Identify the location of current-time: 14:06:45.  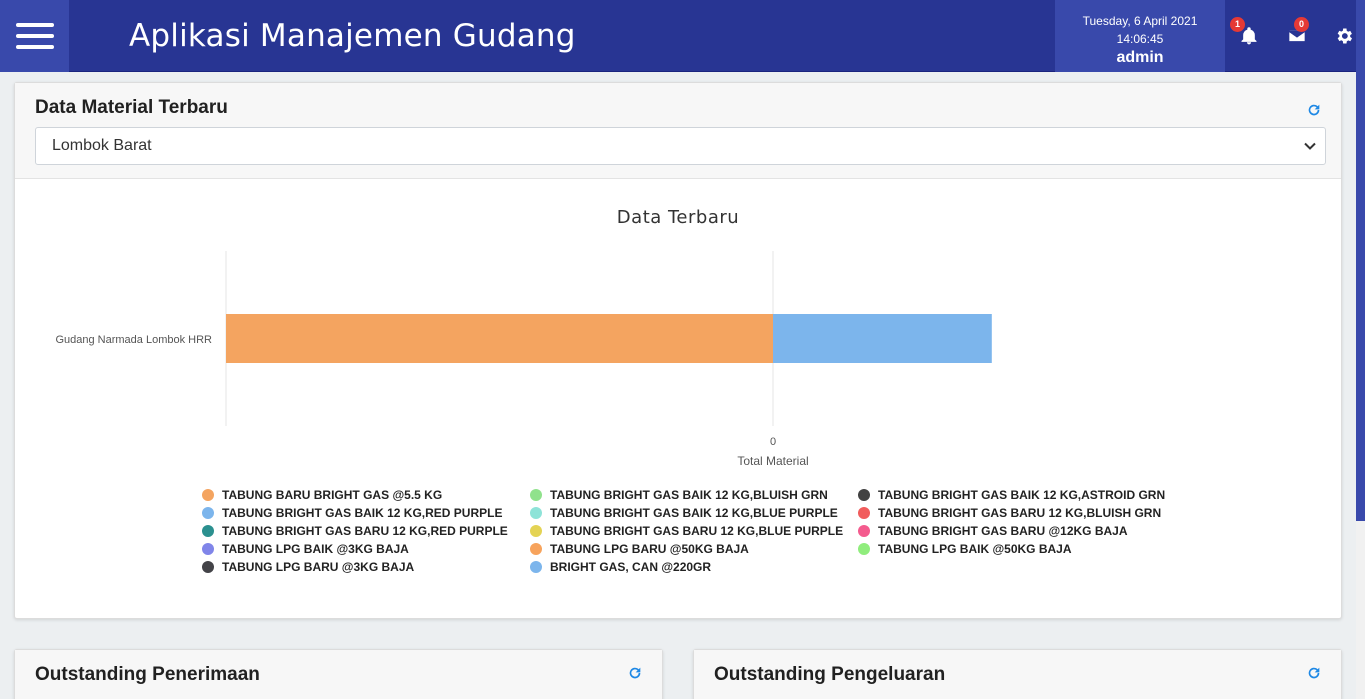
(1140, 39).